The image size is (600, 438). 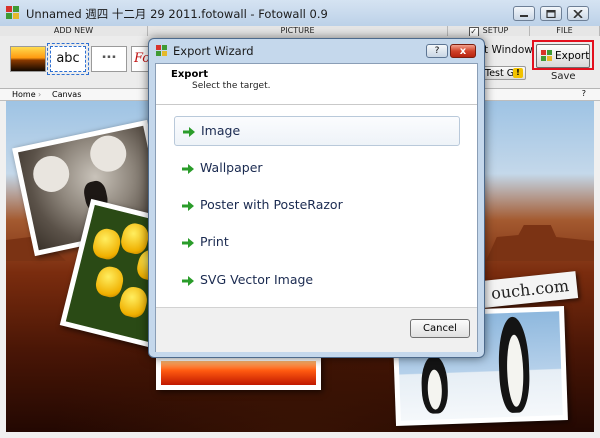 I want to click on export-button: Export, so click(x=563, y=56).